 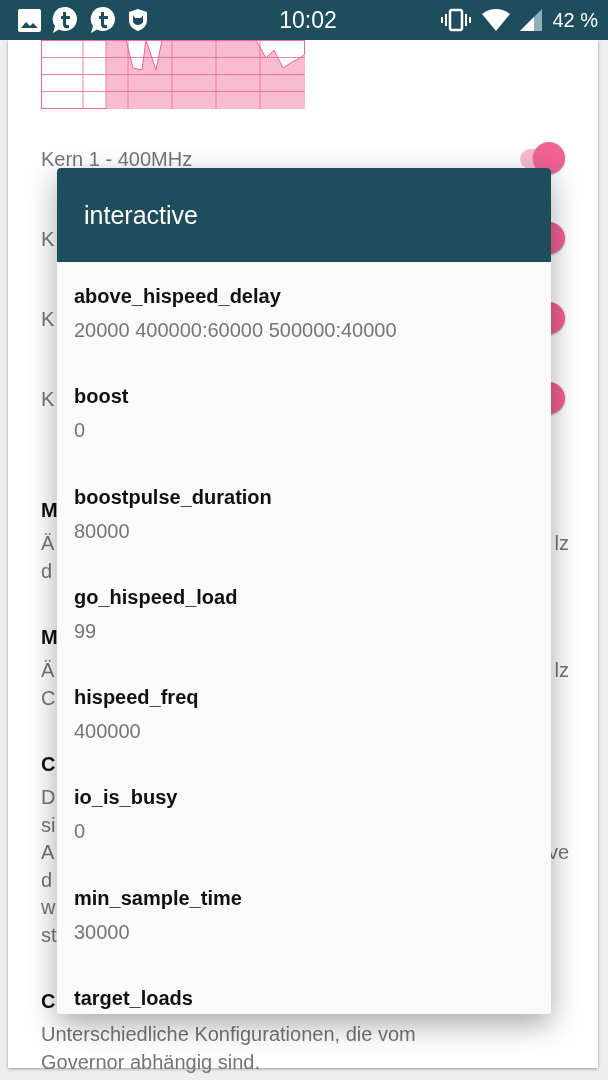 What do you see at coordinates (85, 631) in the screenshot?
I see `parameter-value: 99` at bounding box center [85, 631].